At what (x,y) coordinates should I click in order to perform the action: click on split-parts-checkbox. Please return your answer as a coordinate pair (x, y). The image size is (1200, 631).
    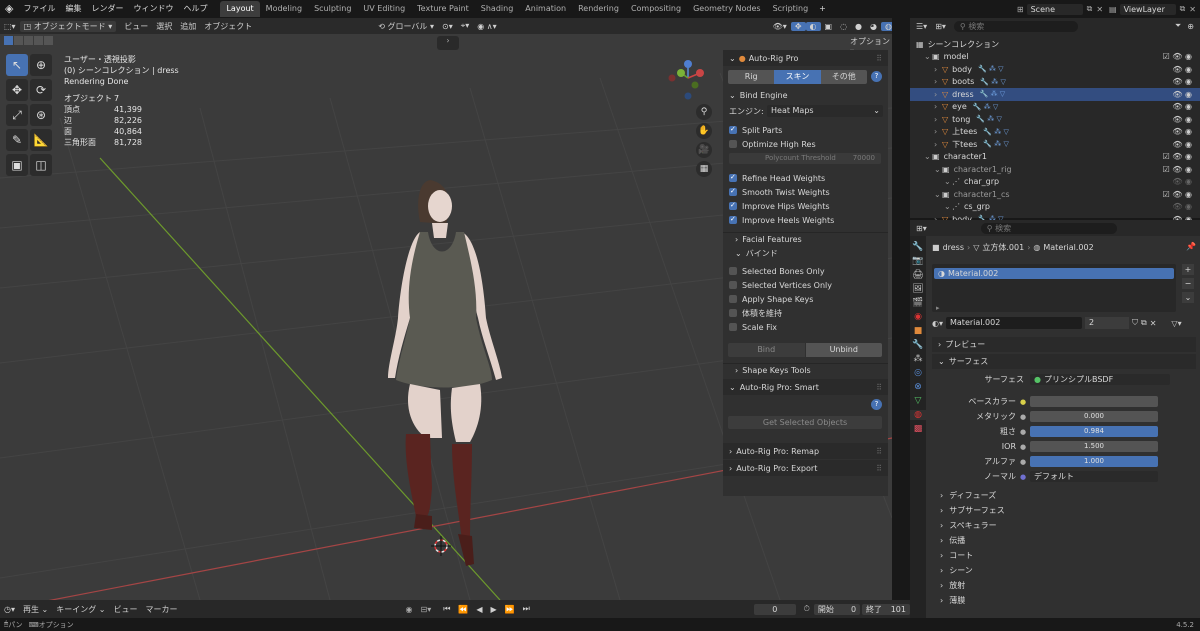
    Looking at the image, I should click on (733, 130).